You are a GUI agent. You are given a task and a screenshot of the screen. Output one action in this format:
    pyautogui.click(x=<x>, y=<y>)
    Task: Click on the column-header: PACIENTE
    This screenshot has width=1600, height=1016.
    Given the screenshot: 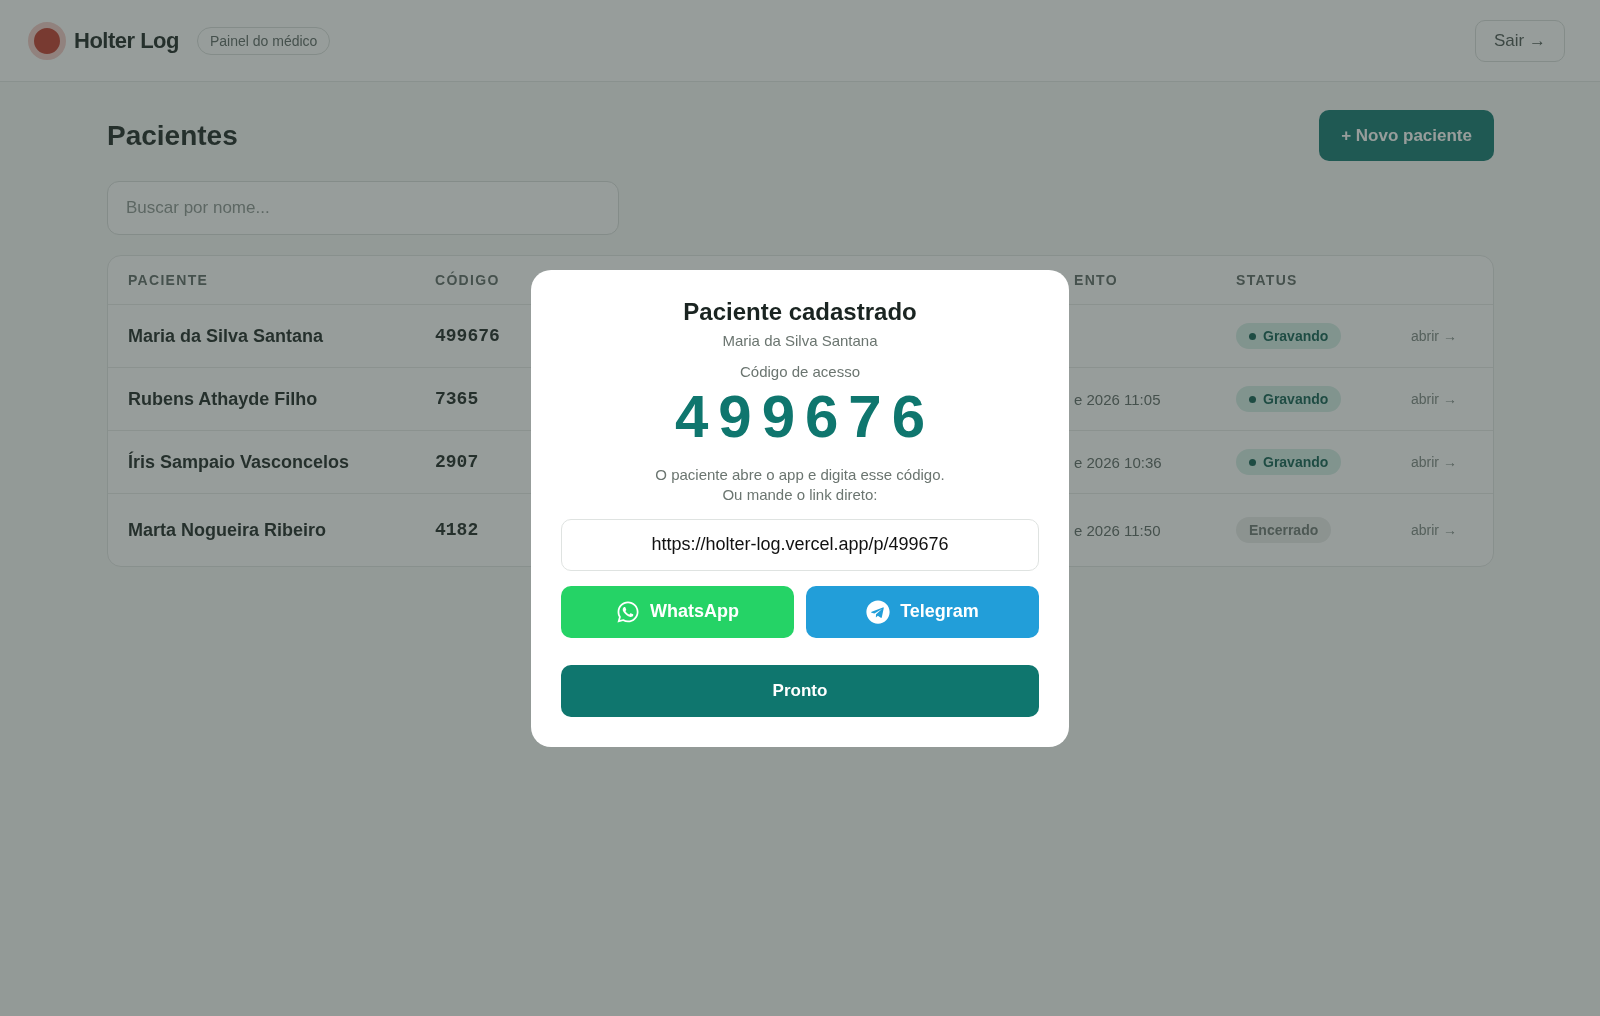 What is the action you would take?
    pyautogui.click(x=168, y=280)
    